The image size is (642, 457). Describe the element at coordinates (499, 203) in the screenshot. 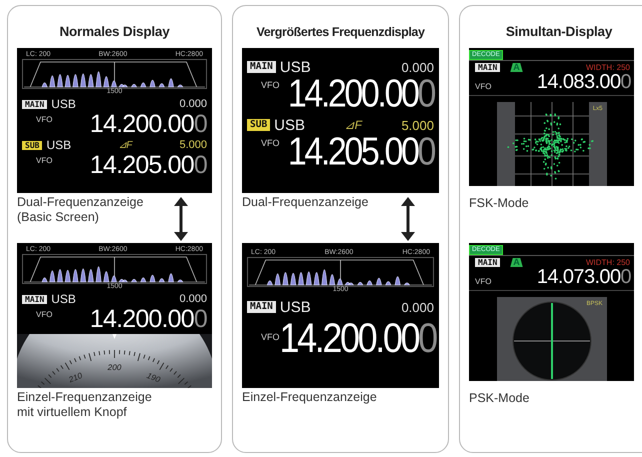

I see `screen-caption: FSK-Mode` at that location.